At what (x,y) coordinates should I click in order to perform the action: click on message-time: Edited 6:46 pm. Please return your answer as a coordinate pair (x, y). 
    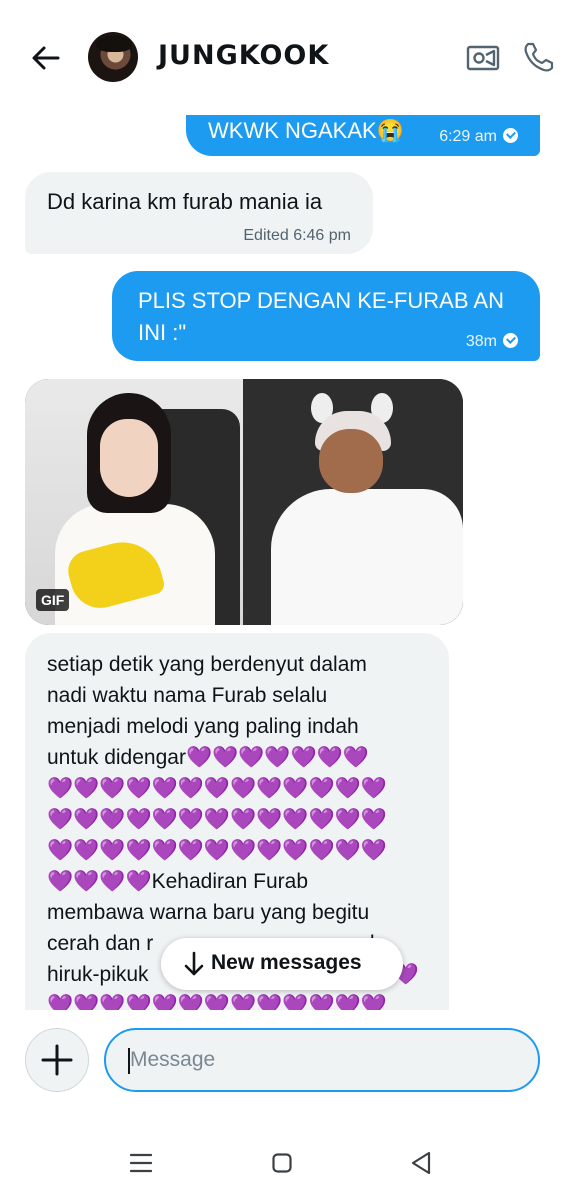
    Looking at the image, I should click on (297, 235).